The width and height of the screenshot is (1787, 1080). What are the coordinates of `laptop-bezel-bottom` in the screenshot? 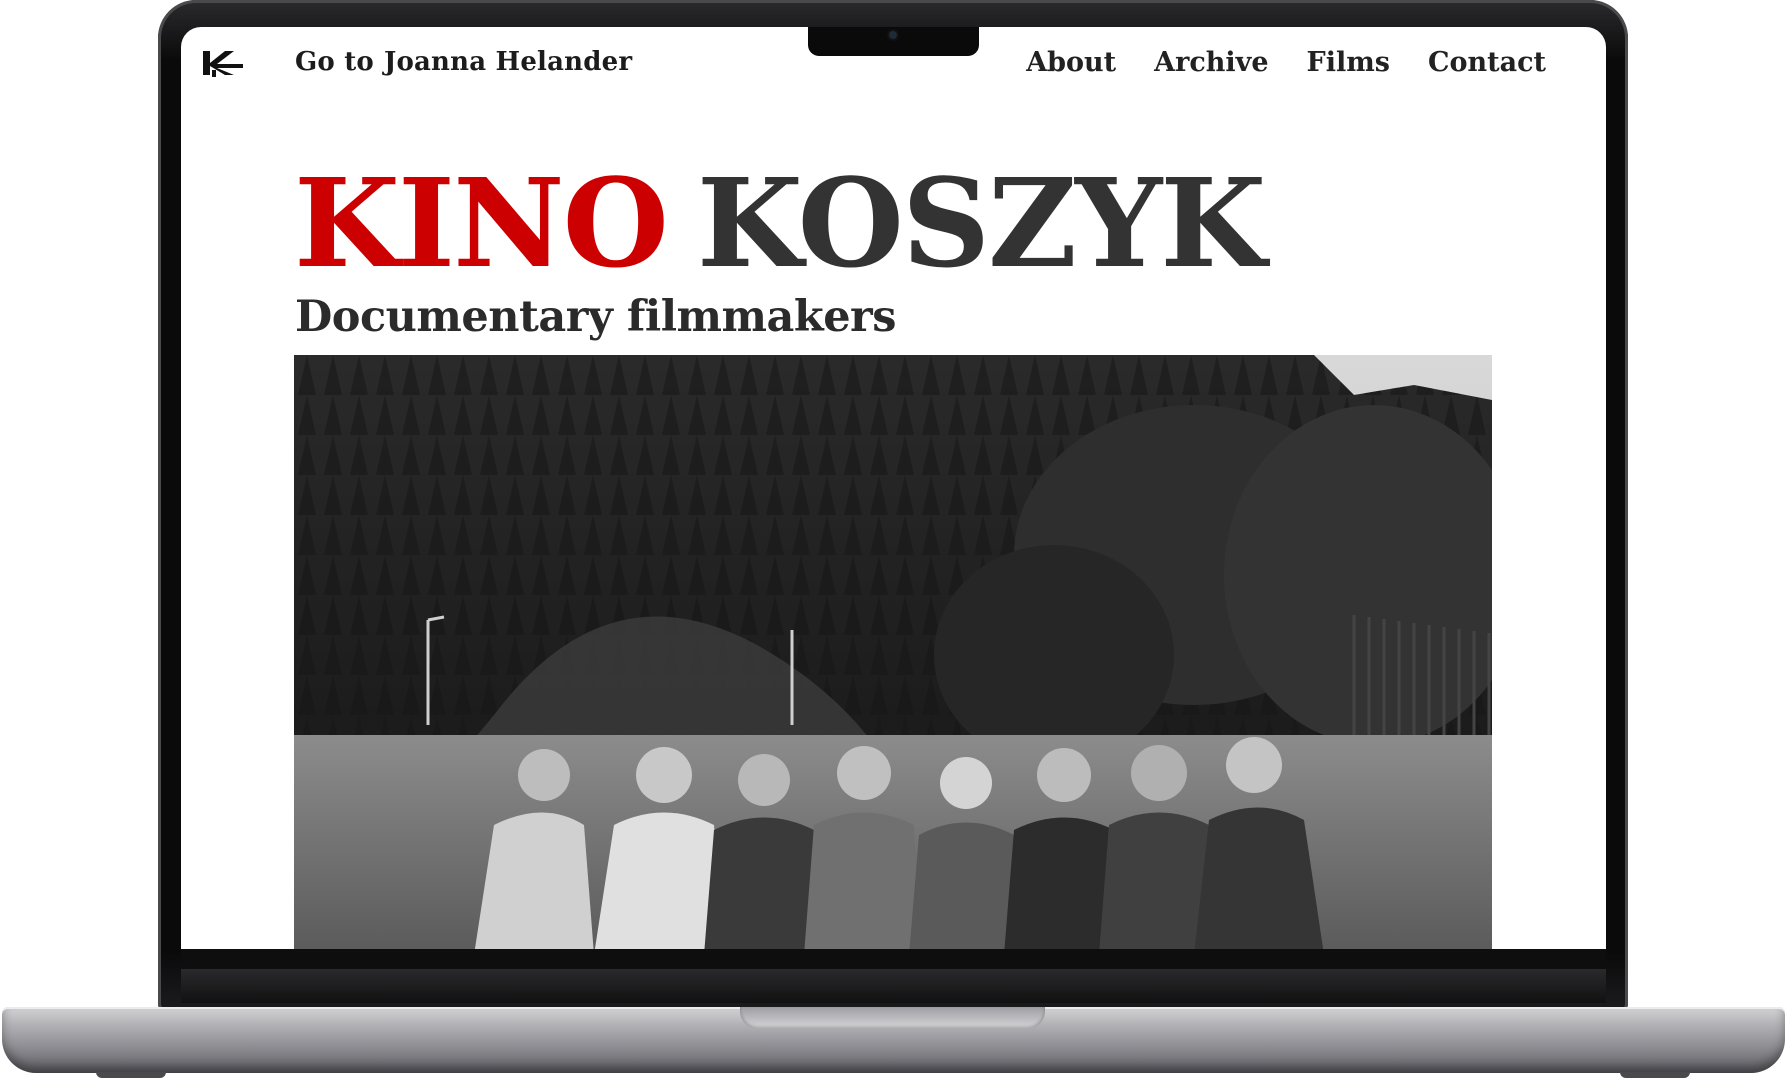 It's located at (893, 959).